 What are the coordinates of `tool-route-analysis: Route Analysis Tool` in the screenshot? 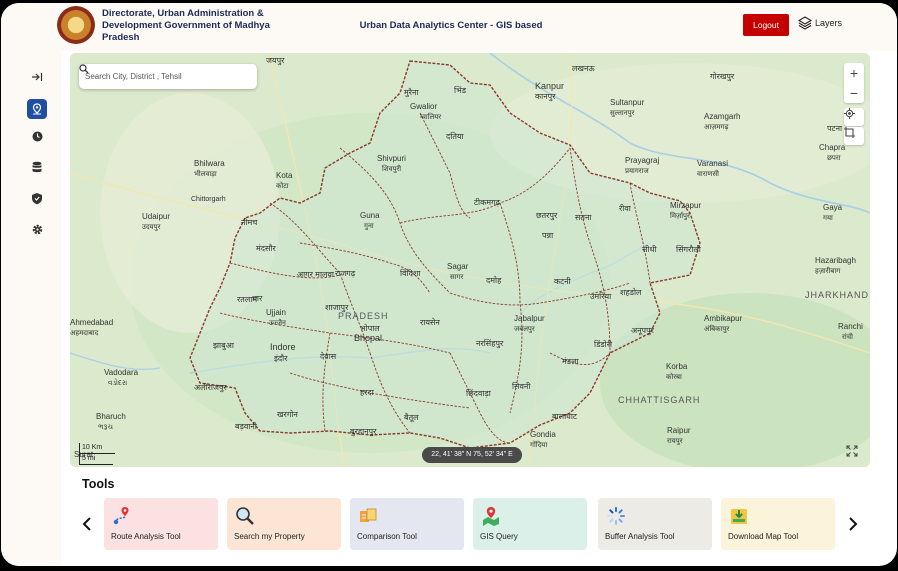 It's located at (161, 524).